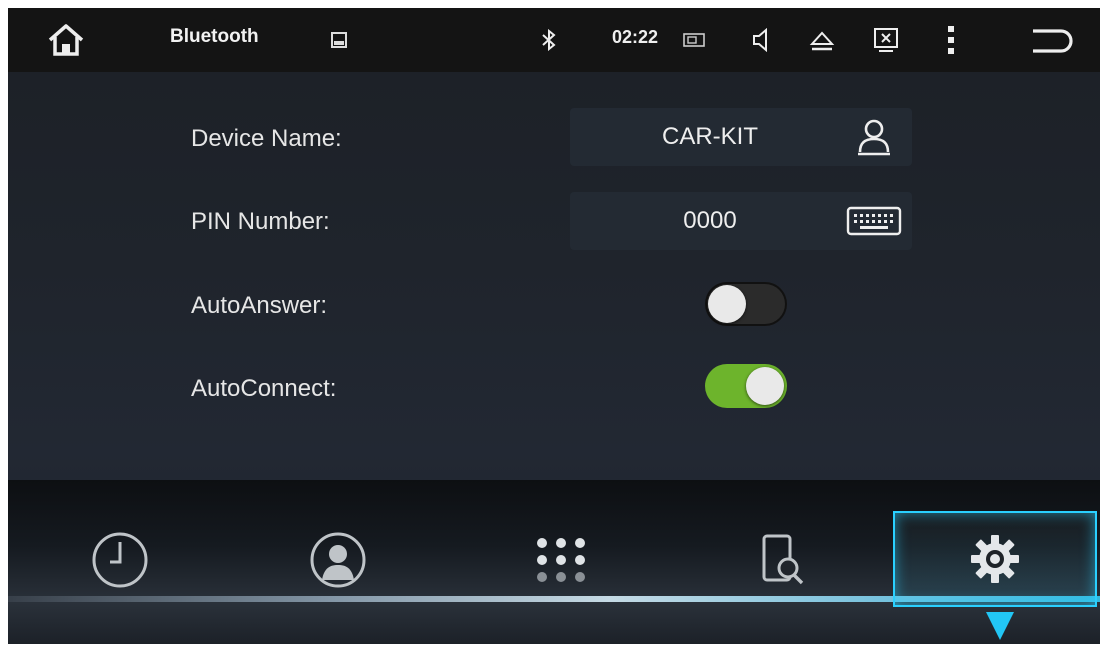  I want to click on nav-recent-calls, so click(120, 560).